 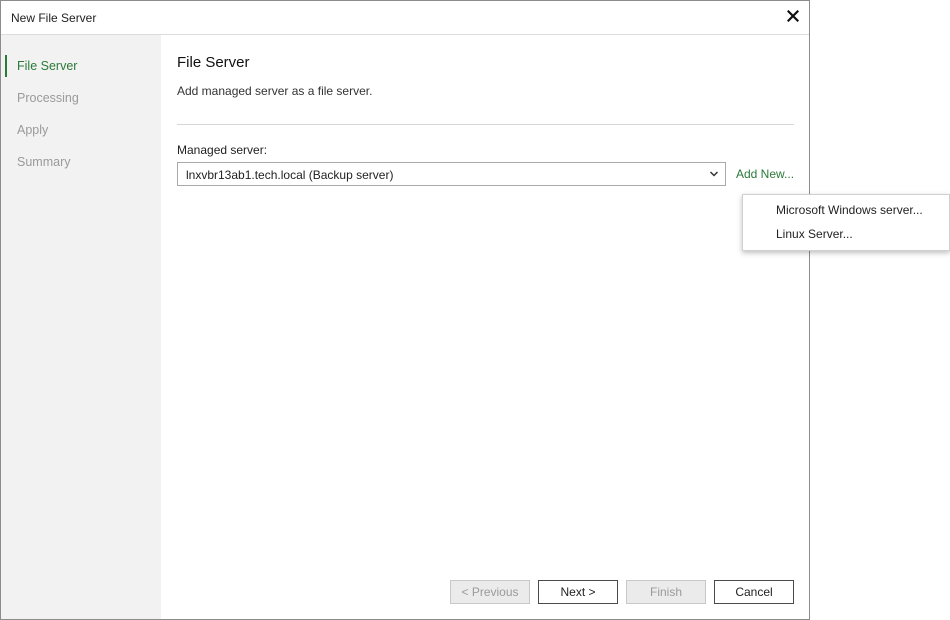 I want to click on close-icon, so click(x=793, y=16).